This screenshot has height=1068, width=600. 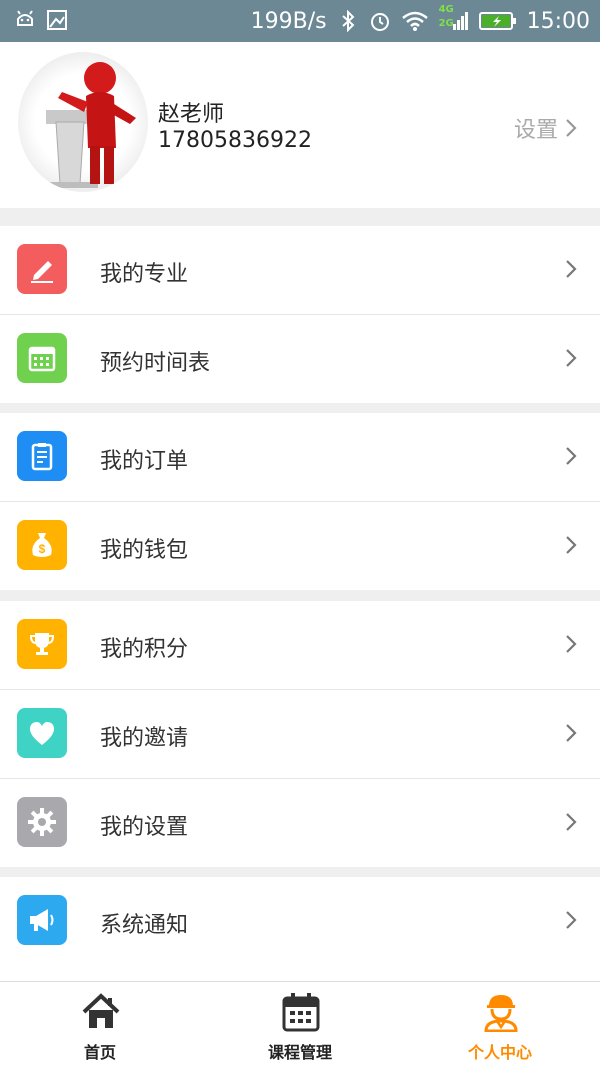 What do you see at coordinates (144, 649) in the screenshot?
I see `menu-item-label: 我的积分` at bounding box center [144, 649].